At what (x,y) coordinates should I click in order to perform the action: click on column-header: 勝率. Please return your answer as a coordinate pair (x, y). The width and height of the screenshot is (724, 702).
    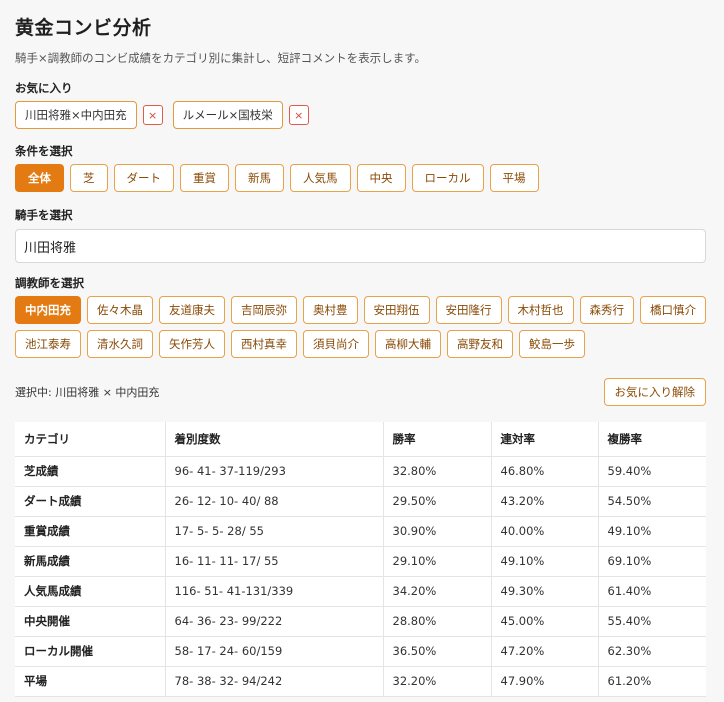
    Looking at the image, I should click on (436, 439).